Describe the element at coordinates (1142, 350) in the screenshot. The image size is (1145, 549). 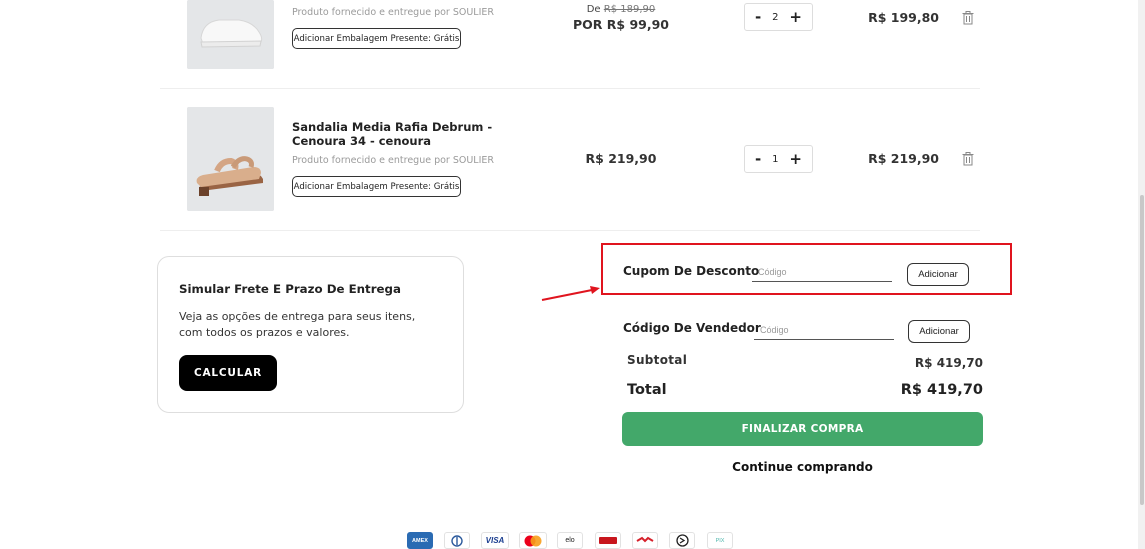
I see `scrollbar-thumb` at that location.